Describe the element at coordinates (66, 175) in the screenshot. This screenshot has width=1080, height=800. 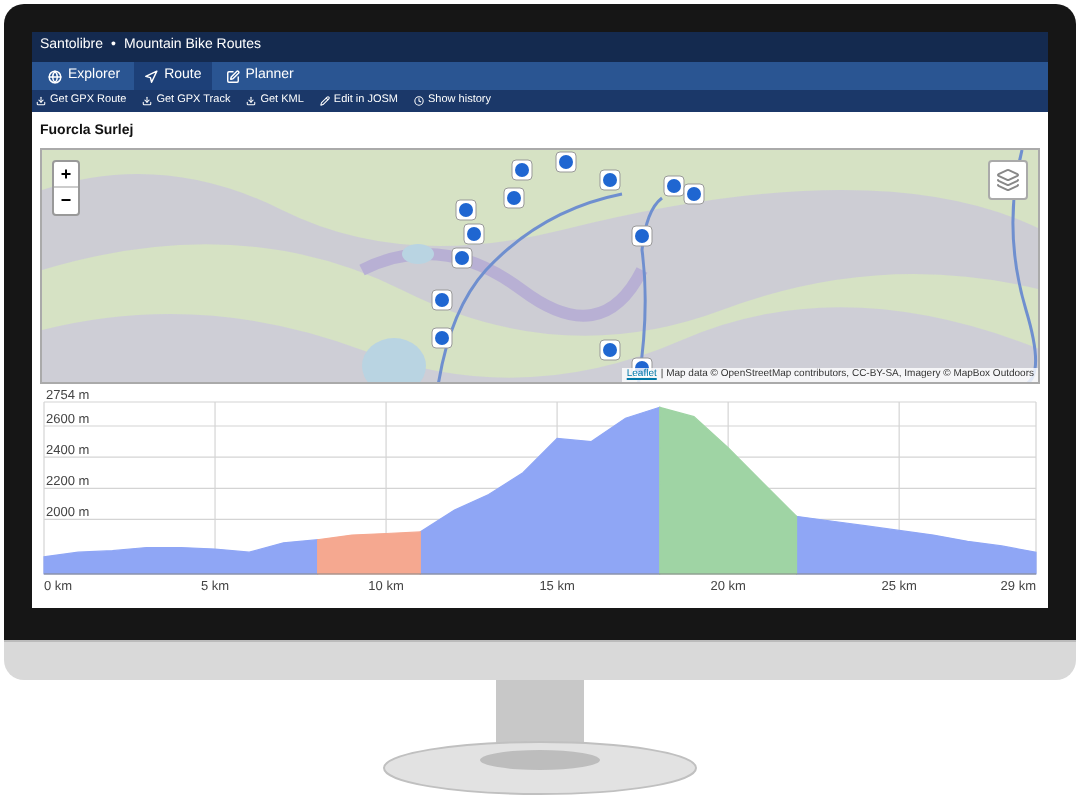
I see `zoom-in-button: +` at that location.